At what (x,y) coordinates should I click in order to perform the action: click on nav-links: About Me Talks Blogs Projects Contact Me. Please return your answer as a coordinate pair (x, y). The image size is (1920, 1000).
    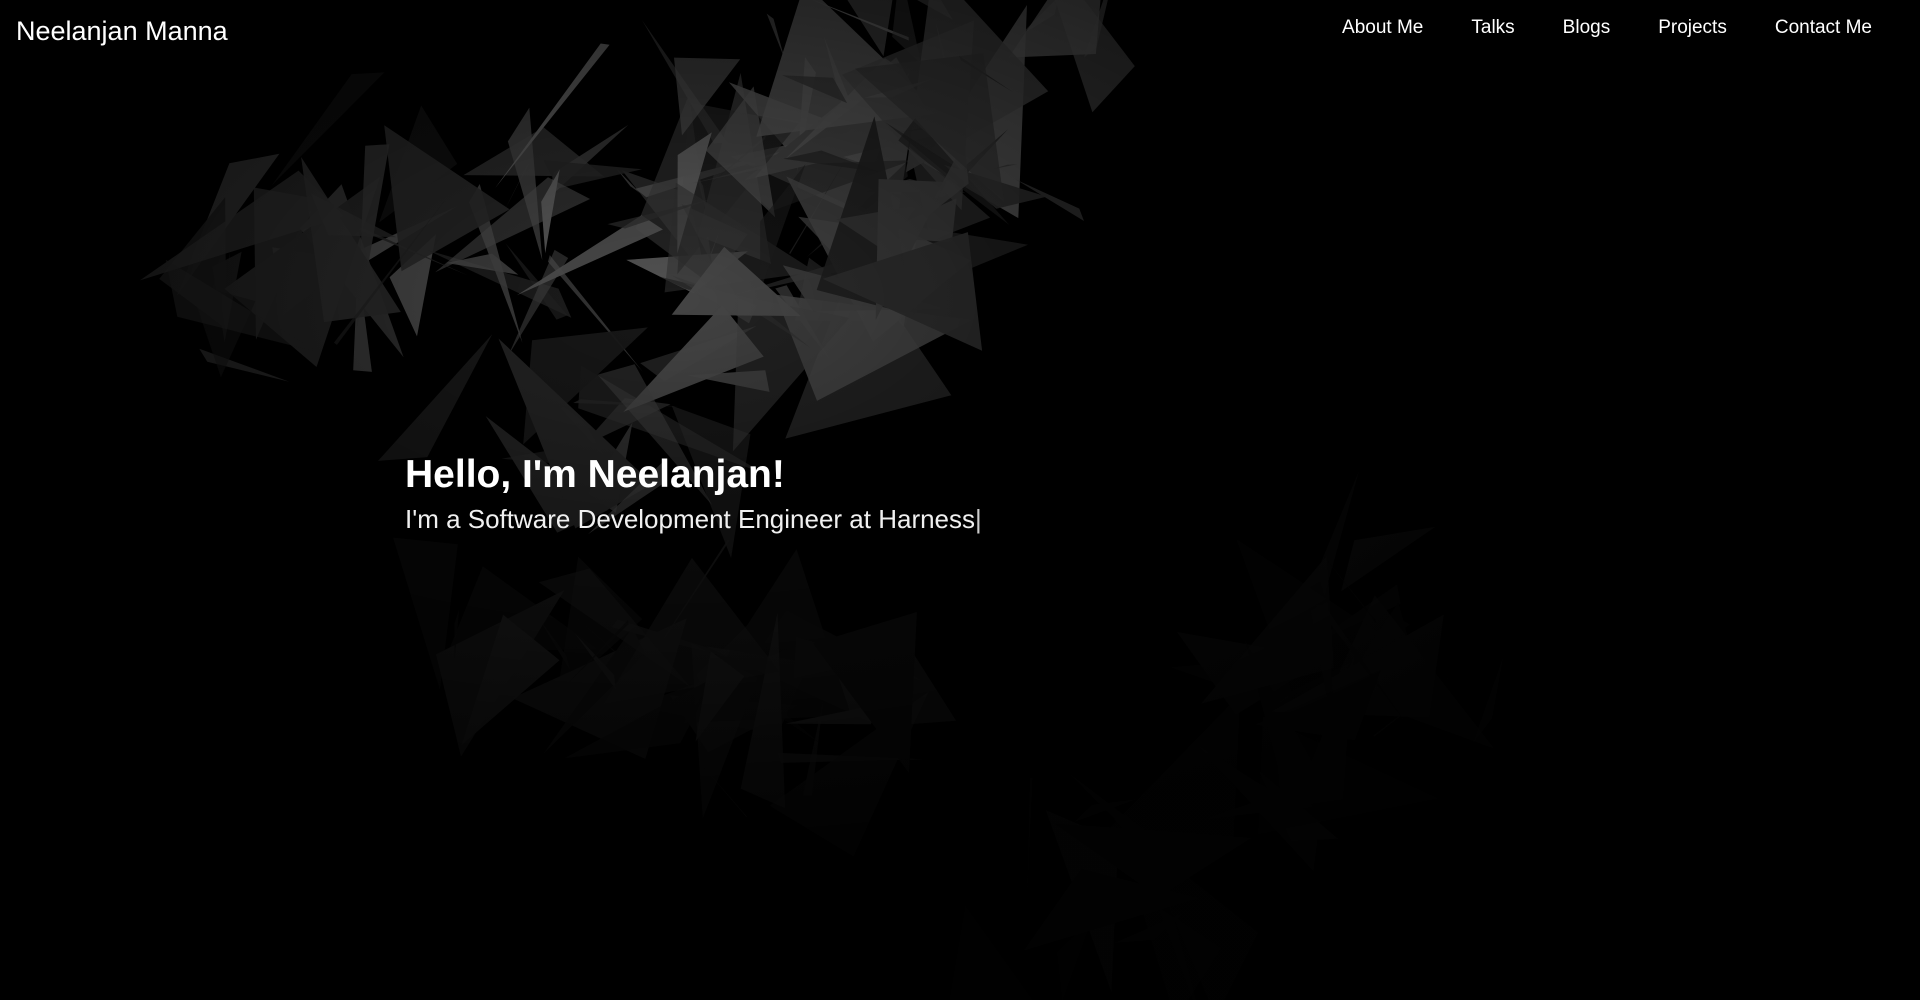
    Looking at the image, I should click on (1595, 27).